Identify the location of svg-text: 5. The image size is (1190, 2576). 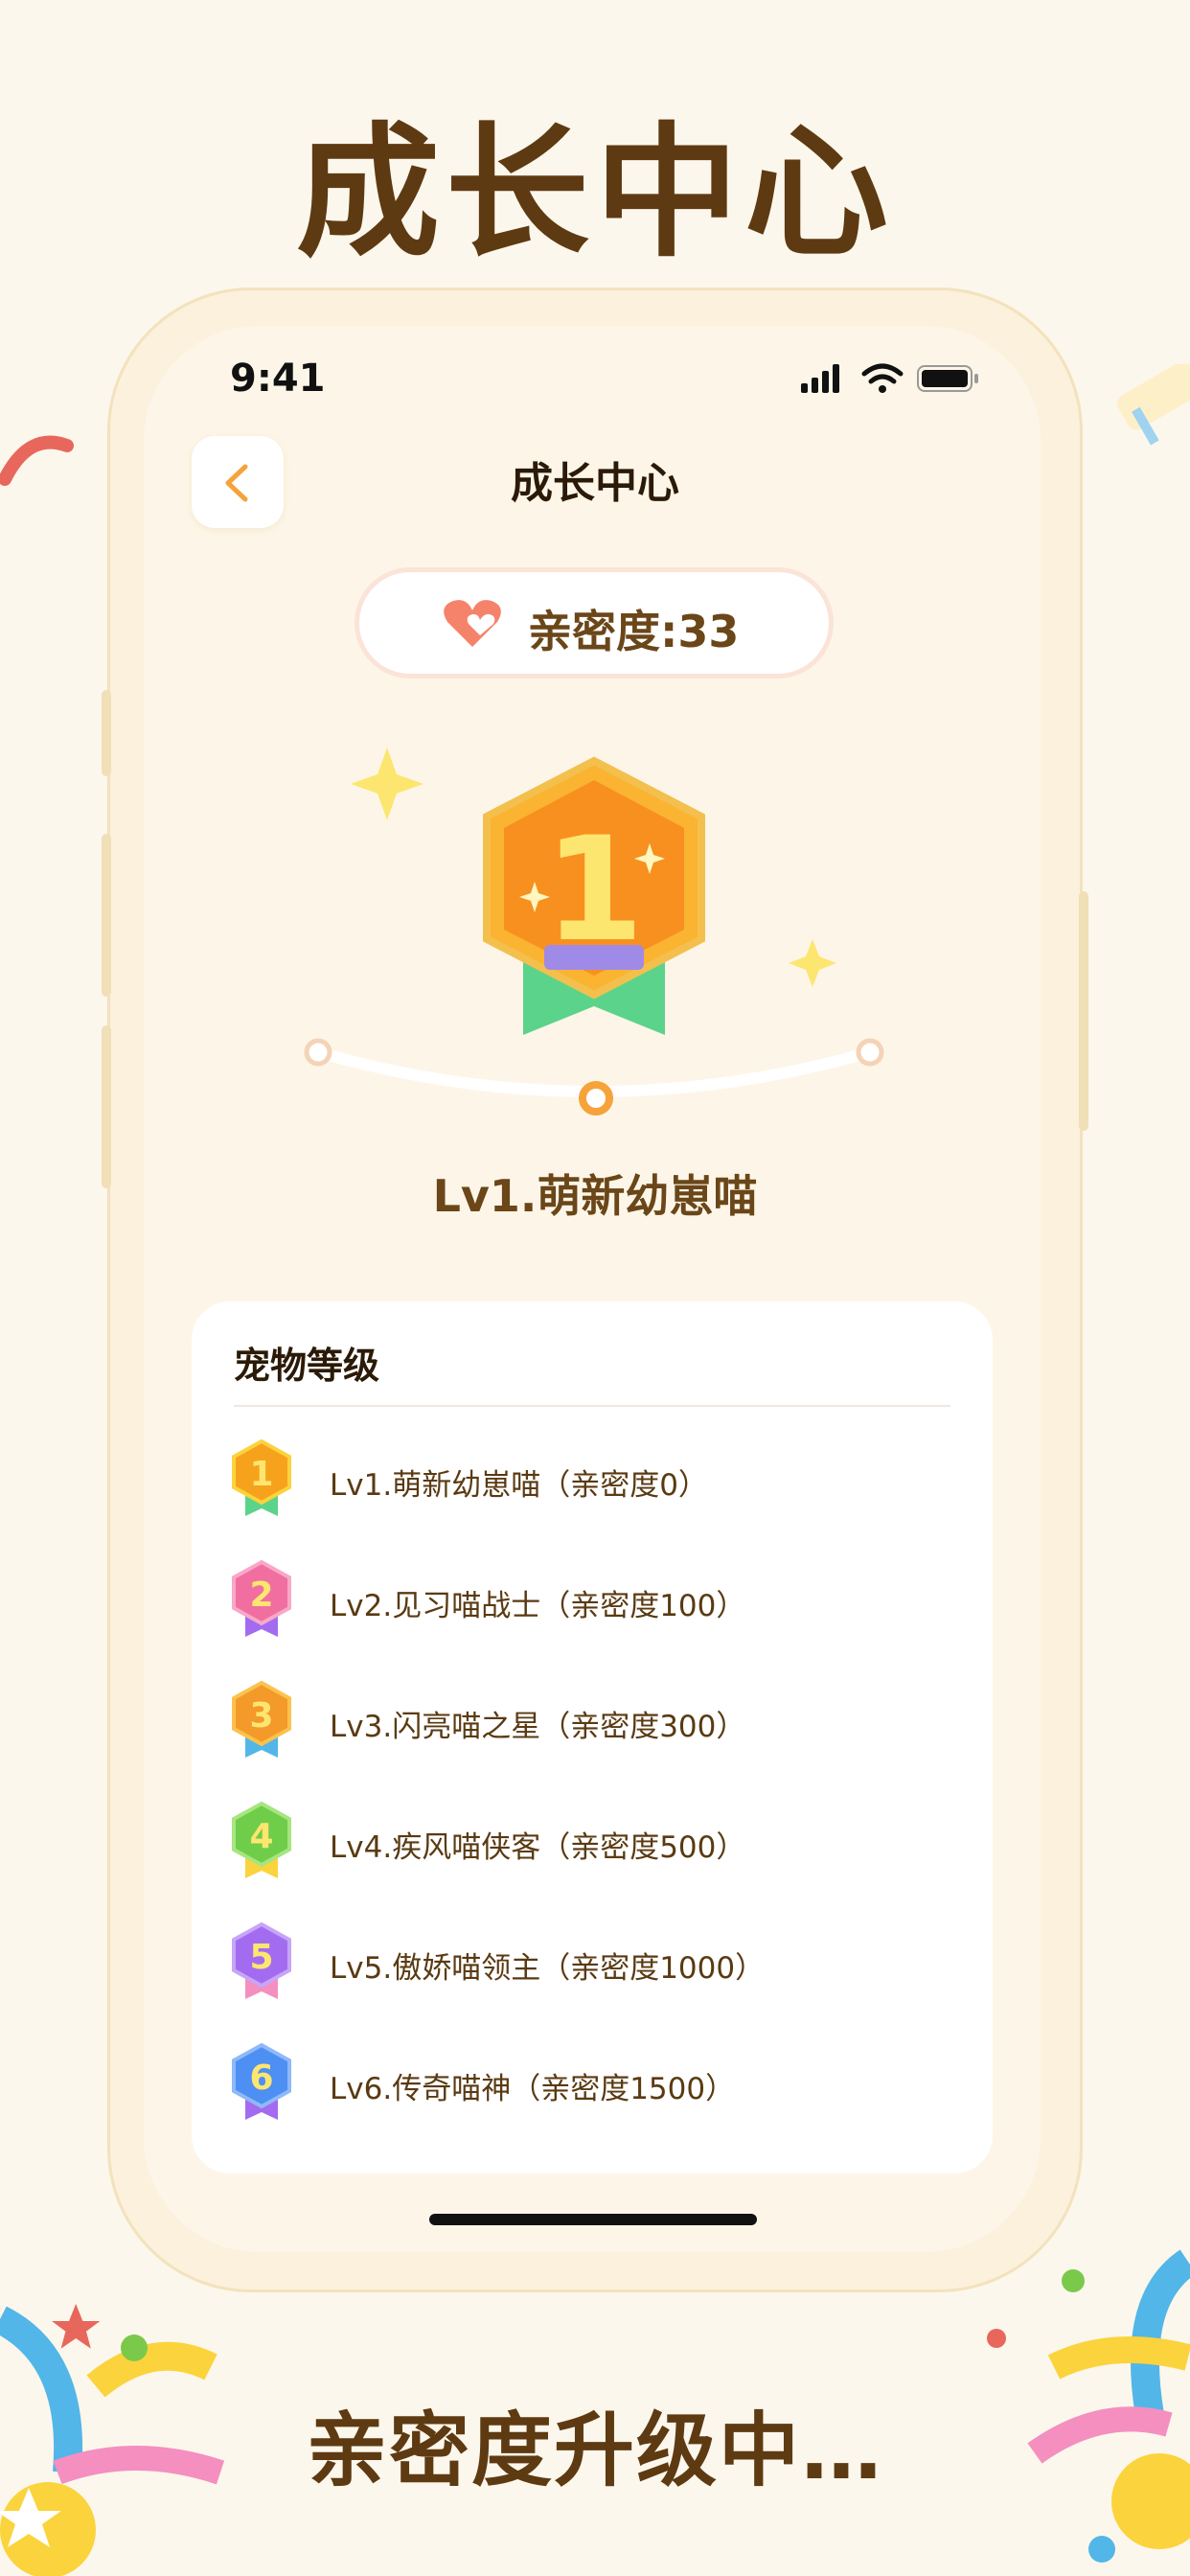
(261, 1957).